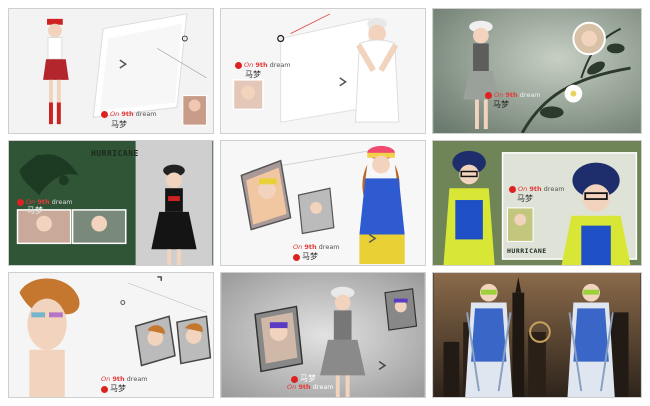  What do you see at coordinates (111, 335) in the screenshot?
I see `thumbnail-7: On 9th dream 马梦` at bounding box center [111, 335].